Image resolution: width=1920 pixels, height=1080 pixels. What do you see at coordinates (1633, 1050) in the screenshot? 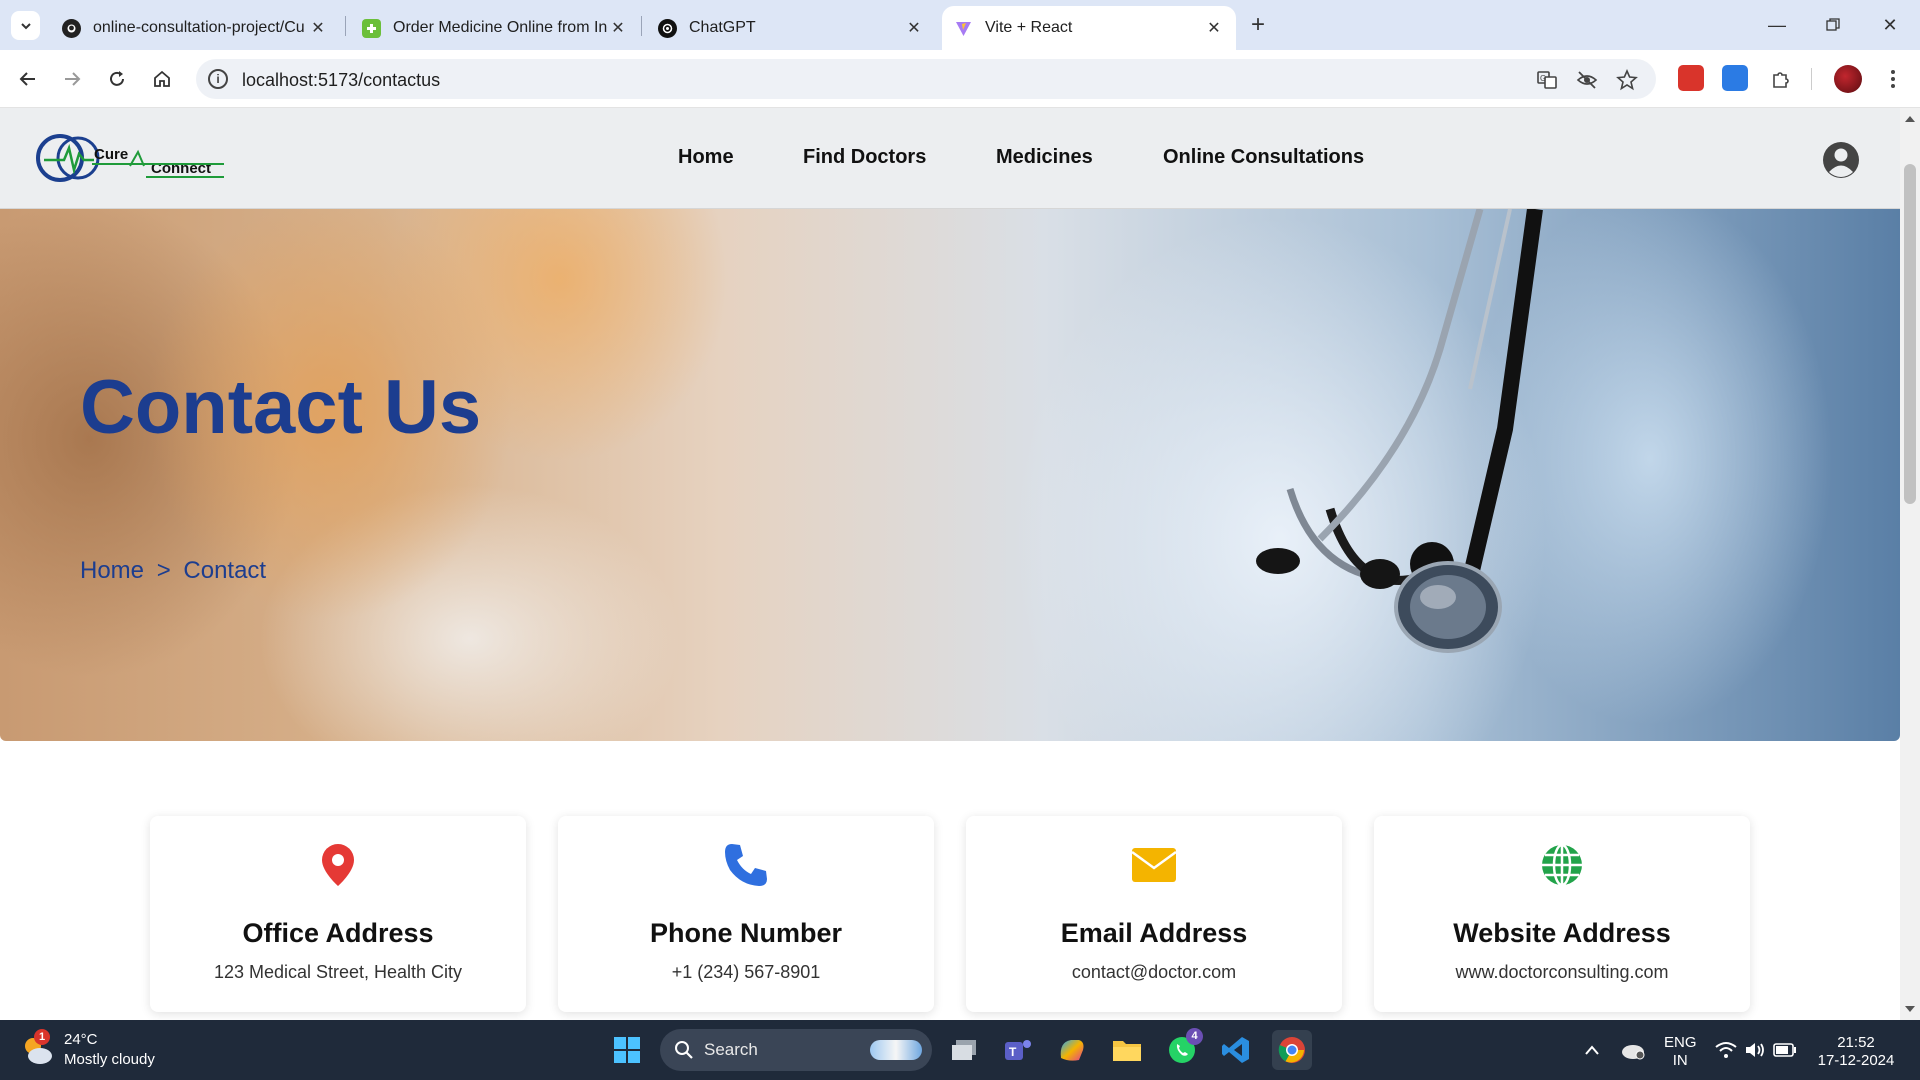
I see `onedrive-cloud-icon` at bounding box center [1633, 1050].